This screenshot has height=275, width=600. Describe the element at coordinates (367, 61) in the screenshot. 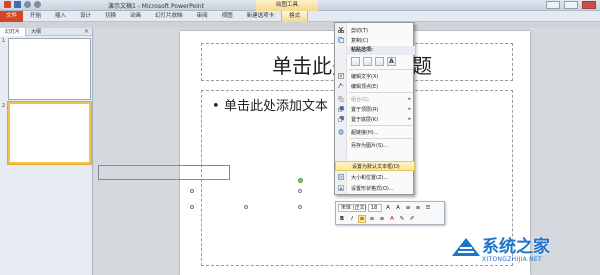

I see `paste-source-format-icon` at that location.